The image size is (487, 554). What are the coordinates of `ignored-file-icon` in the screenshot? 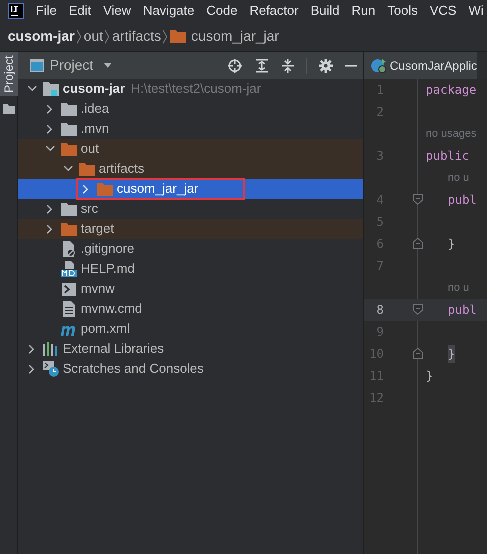 It's located at (69, 249).